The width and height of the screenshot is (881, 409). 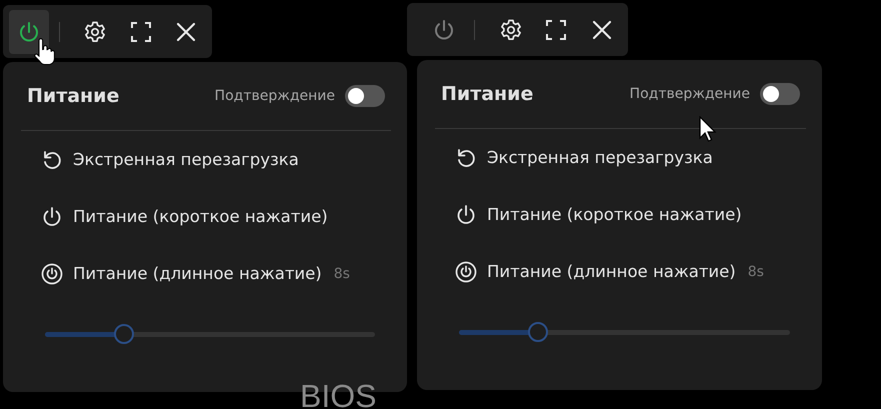 I want to click on arrow-cursor-icon, so click(x=708, y=129).